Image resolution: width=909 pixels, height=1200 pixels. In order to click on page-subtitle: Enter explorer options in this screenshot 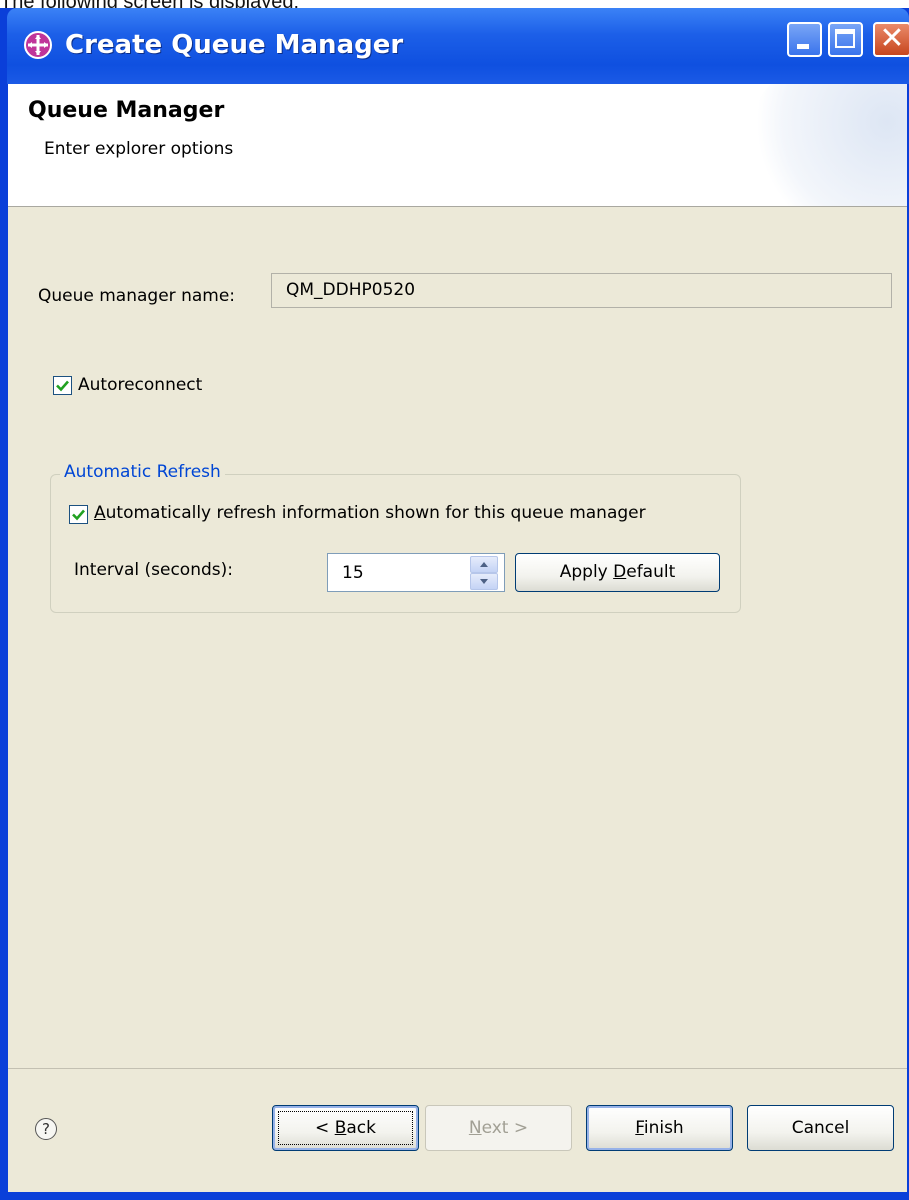, I will do `click(139, 149)`.